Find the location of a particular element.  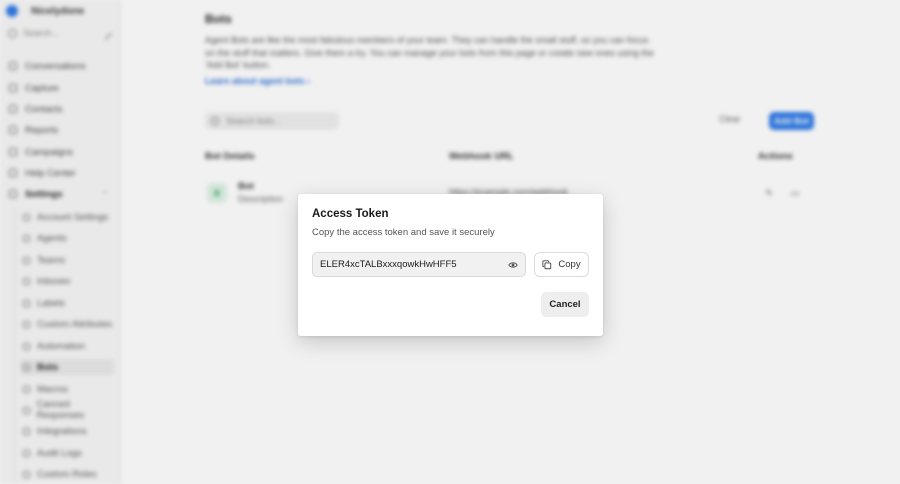

eye-icon is located at coordinates (513, 265).